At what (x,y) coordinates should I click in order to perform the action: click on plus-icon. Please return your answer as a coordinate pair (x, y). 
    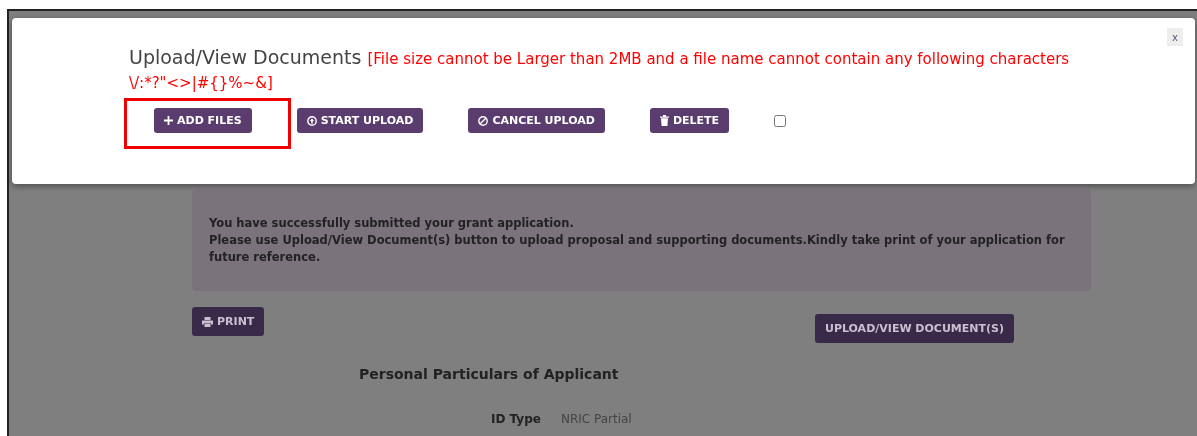
    Looking at the image, I should click on (168, 120).